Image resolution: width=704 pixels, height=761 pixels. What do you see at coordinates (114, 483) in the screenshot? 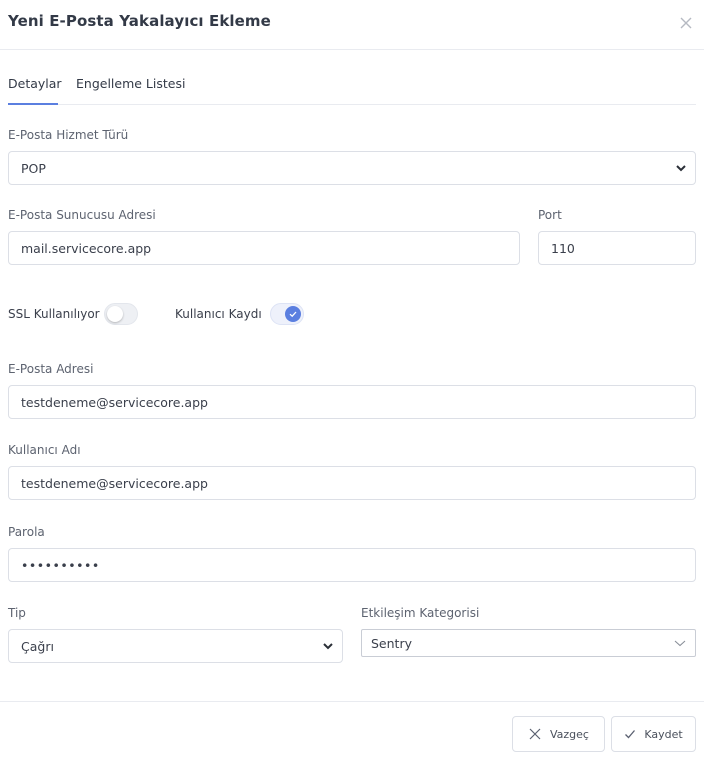
I see `username-value: testdeneme@servicecore.app` at bounding box center [114, 483].